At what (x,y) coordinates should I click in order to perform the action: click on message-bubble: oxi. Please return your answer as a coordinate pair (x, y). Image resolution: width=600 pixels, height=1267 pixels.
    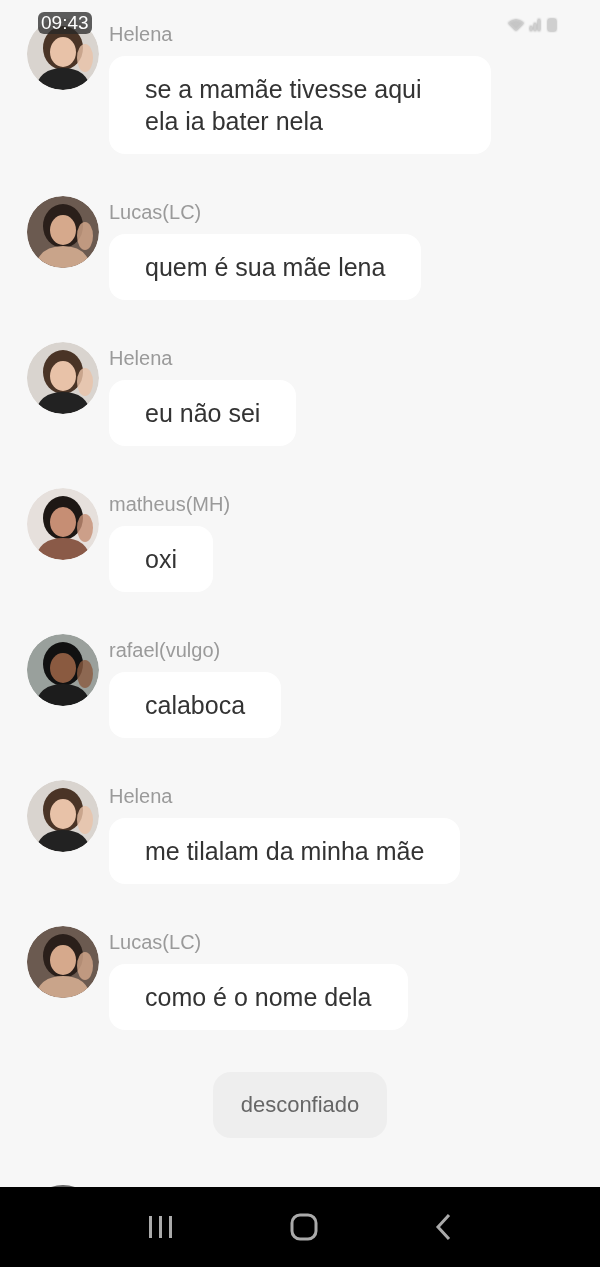
    Looking at the image, I should click on (161, 559).